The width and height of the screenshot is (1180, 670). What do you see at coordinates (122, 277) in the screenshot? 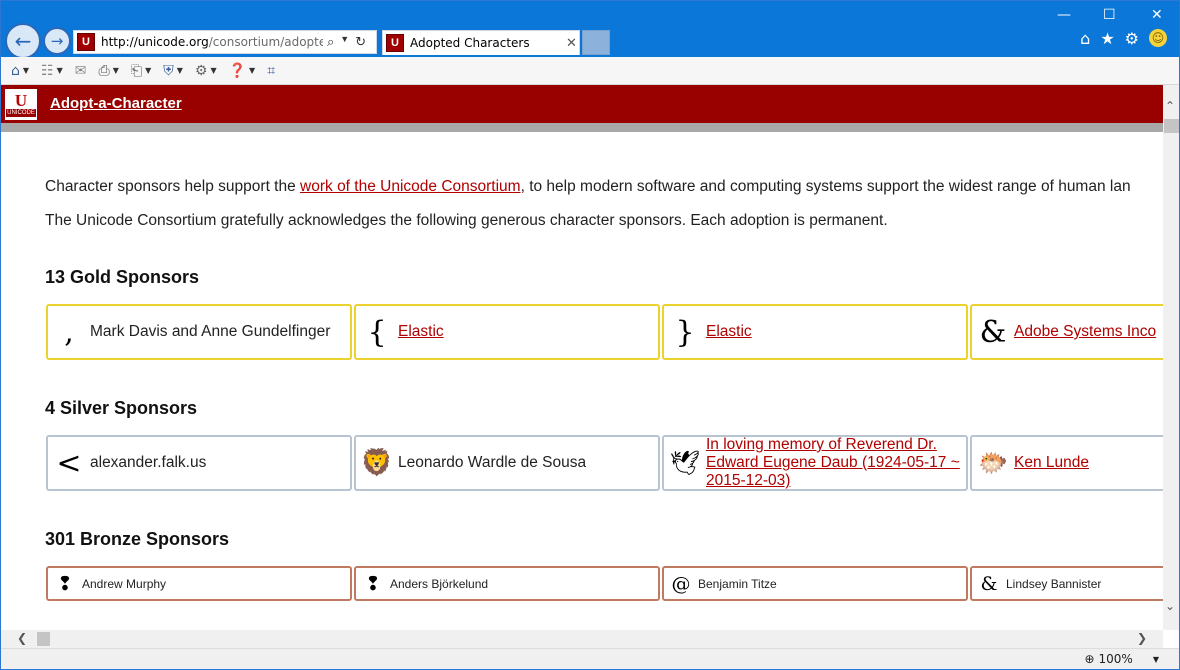
I see `gold-sponsors-heading: 13 Gold Sponsors` at bounding box center [122, 277].